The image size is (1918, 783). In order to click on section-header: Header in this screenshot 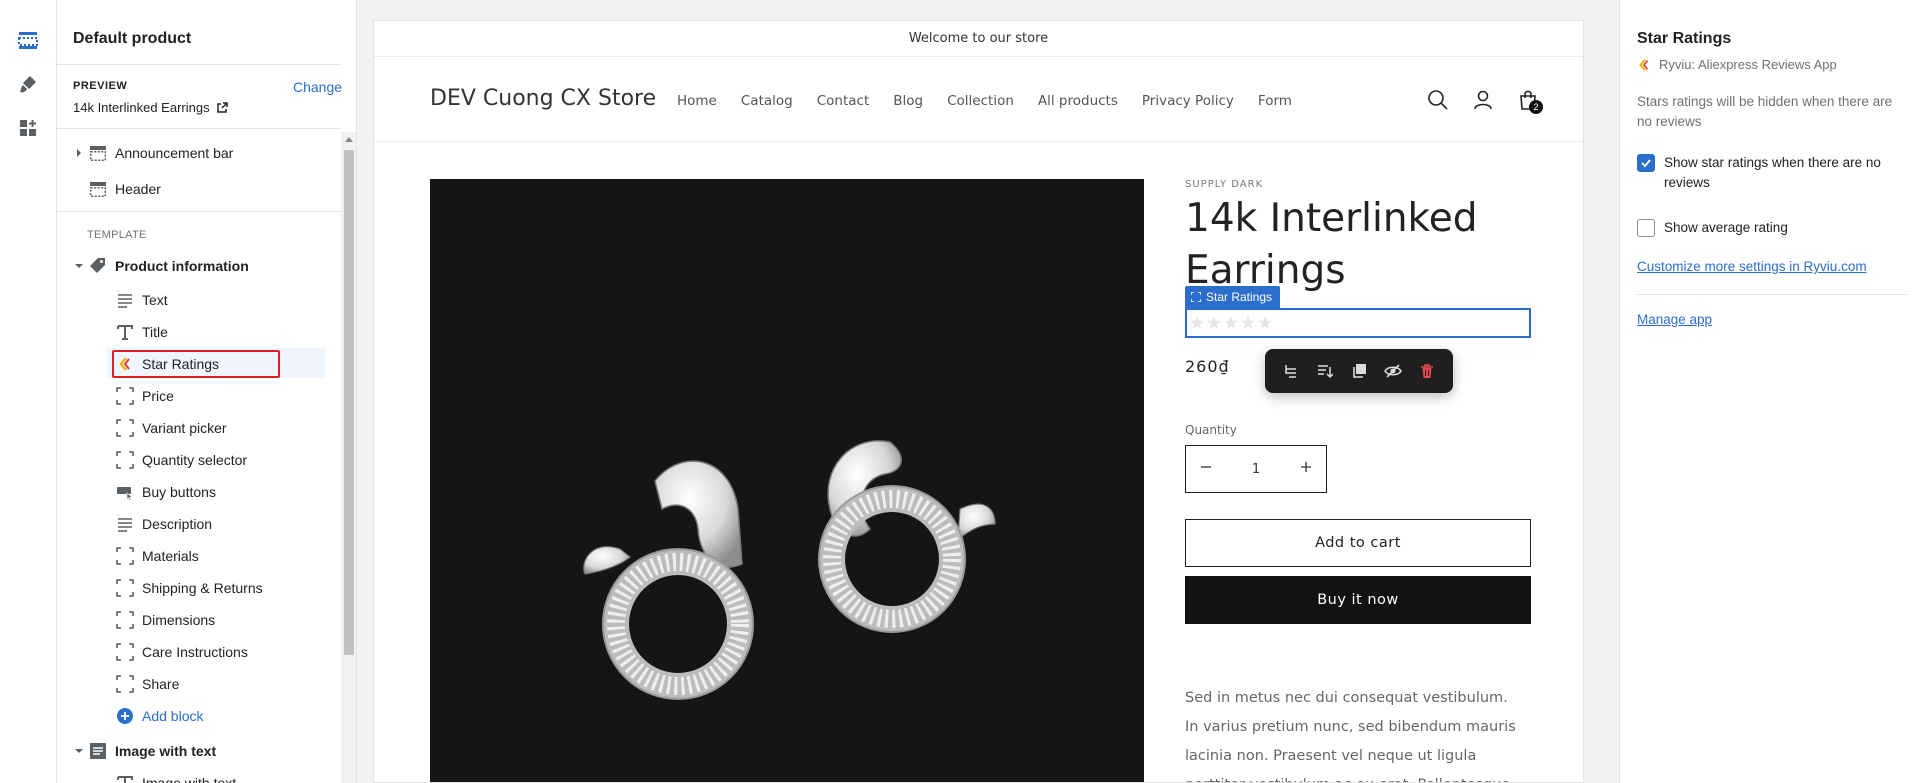, I will do `click(124, 189)`.